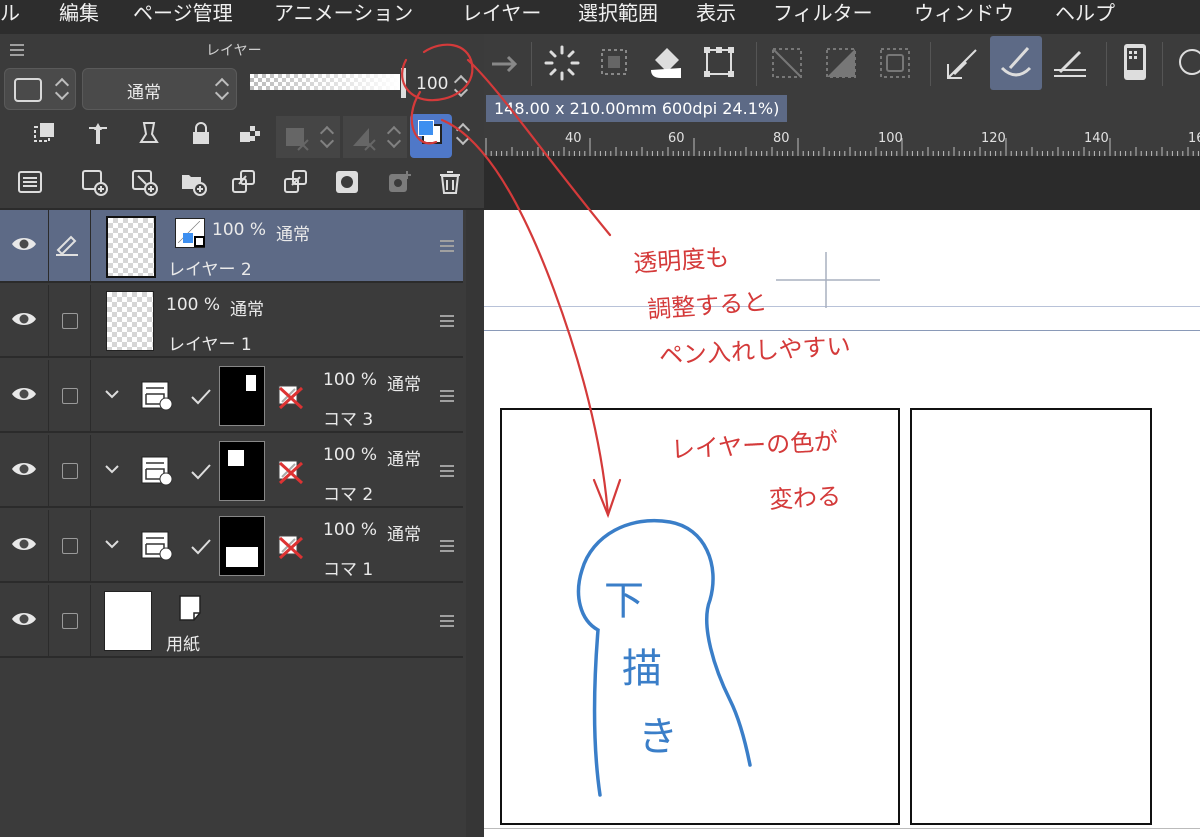  What do you see at coordinates (716, 15) in the screenshot?
I see `menu-view: 表示` at bounding box center [716, 15].